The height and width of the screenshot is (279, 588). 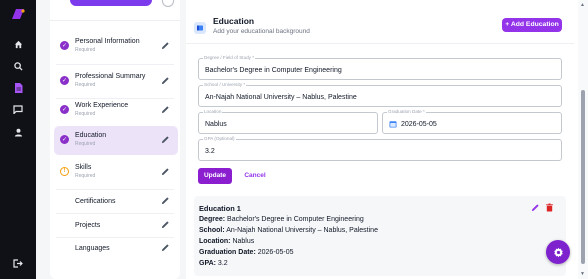 I want to click on scrollbar: ▲ ▼, so click(x=583, y=139).